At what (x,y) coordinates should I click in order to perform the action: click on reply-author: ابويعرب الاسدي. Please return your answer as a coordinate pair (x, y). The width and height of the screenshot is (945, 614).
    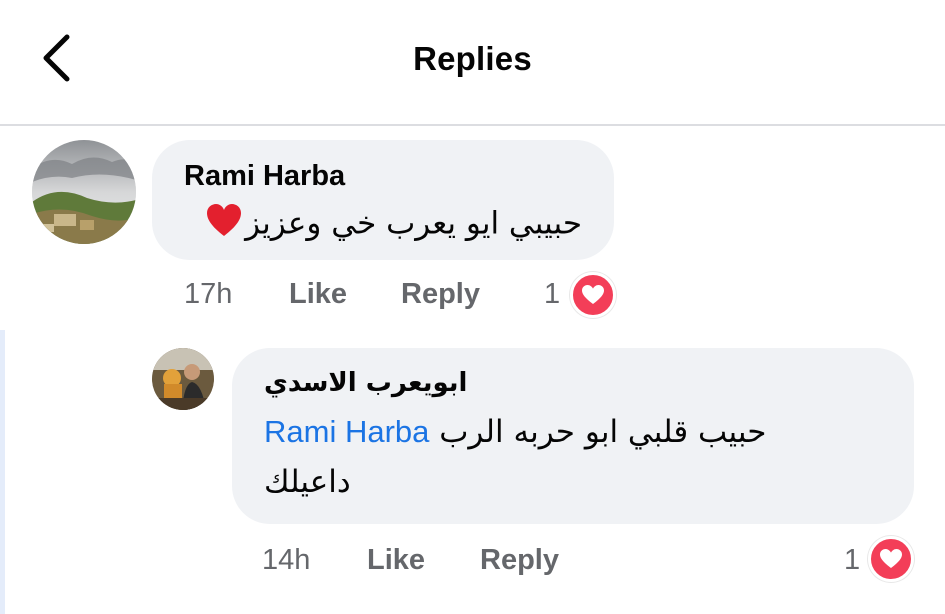
    Looking at the image, I should click on (365, 383).